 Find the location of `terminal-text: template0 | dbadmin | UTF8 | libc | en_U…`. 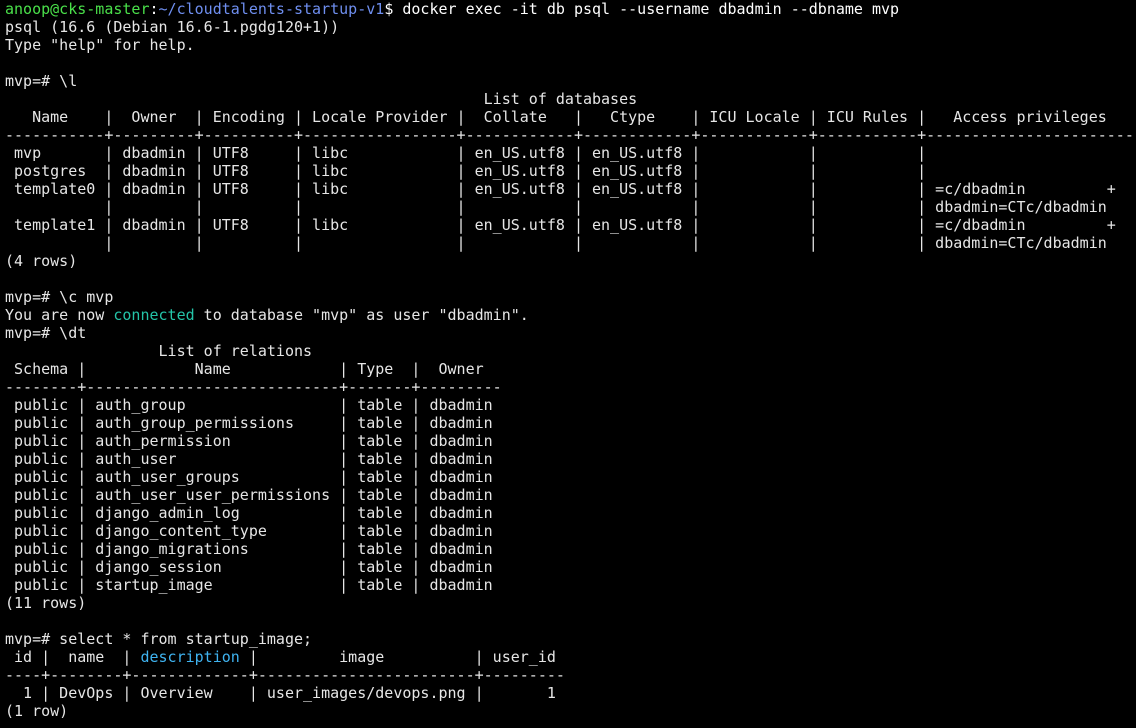

terminal-text: template0 | dbadmin | UTF8 | libc | en_U… is located at coordinates (560, 189).